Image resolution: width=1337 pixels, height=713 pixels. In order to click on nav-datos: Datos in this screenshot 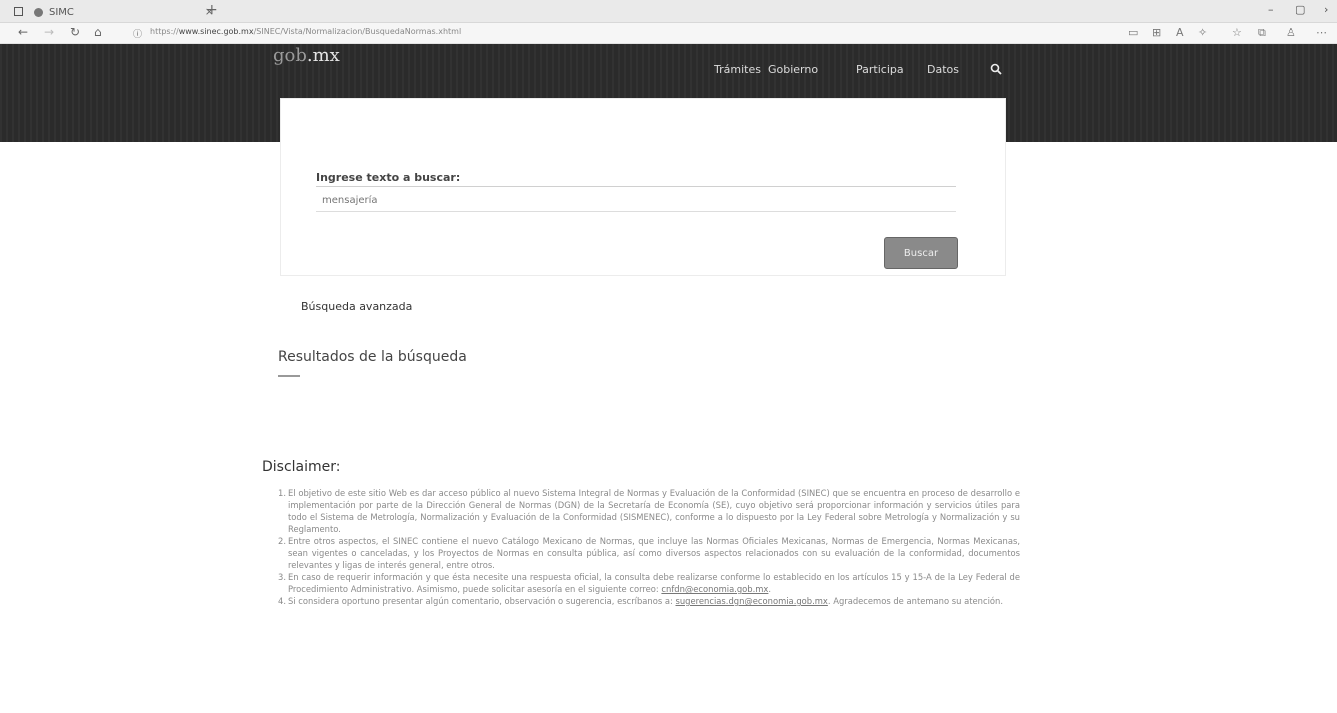, I will do `click(943, 69)`.